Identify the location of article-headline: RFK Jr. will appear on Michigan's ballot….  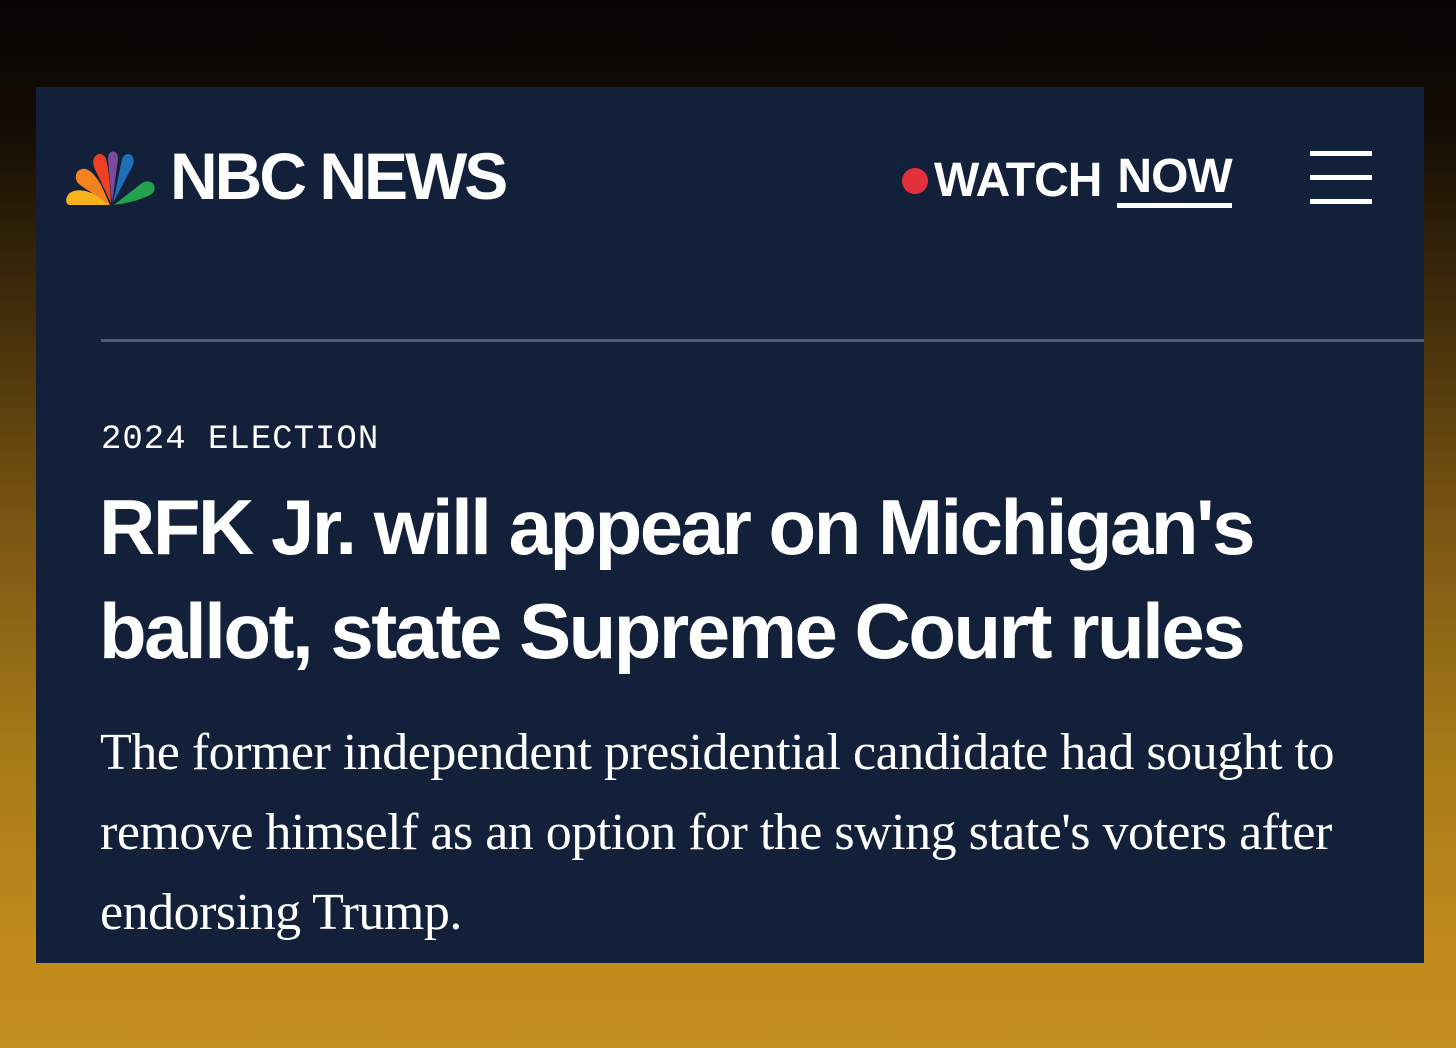
(677, 579).